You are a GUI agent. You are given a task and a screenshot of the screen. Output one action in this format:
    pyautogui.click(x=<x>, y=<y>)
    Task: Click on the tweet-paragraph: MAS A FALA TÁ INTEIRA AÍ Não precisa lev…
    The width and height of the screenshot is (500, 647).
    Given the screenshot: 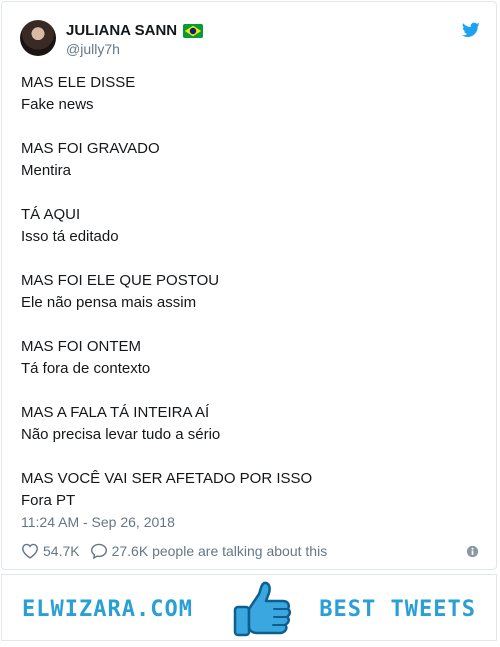 What is the action you would take?
    pyautogui.click(x=251, y=424)
    